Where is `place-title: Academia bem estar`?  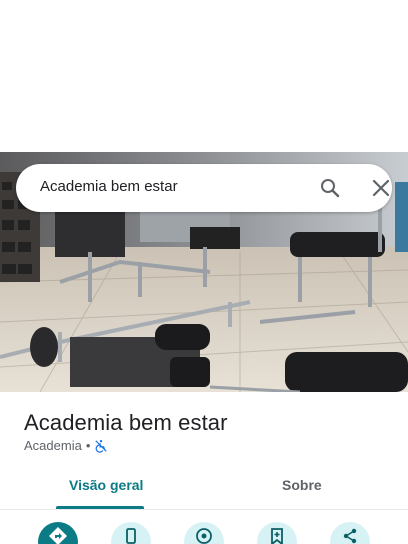 place-title: Academia bem estar is located at coordinates (126, 422).